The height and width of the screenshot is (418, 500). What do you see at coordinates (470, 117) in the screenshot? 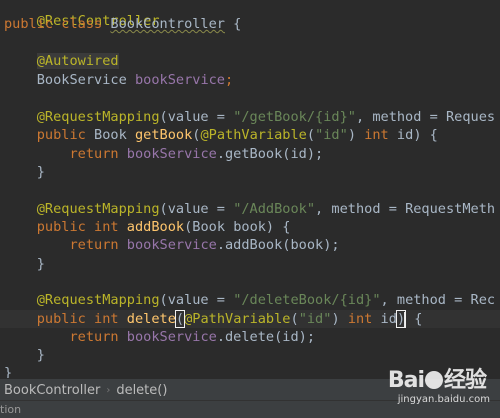
I see `code-token: Reques` at bounding box center [470, 117].